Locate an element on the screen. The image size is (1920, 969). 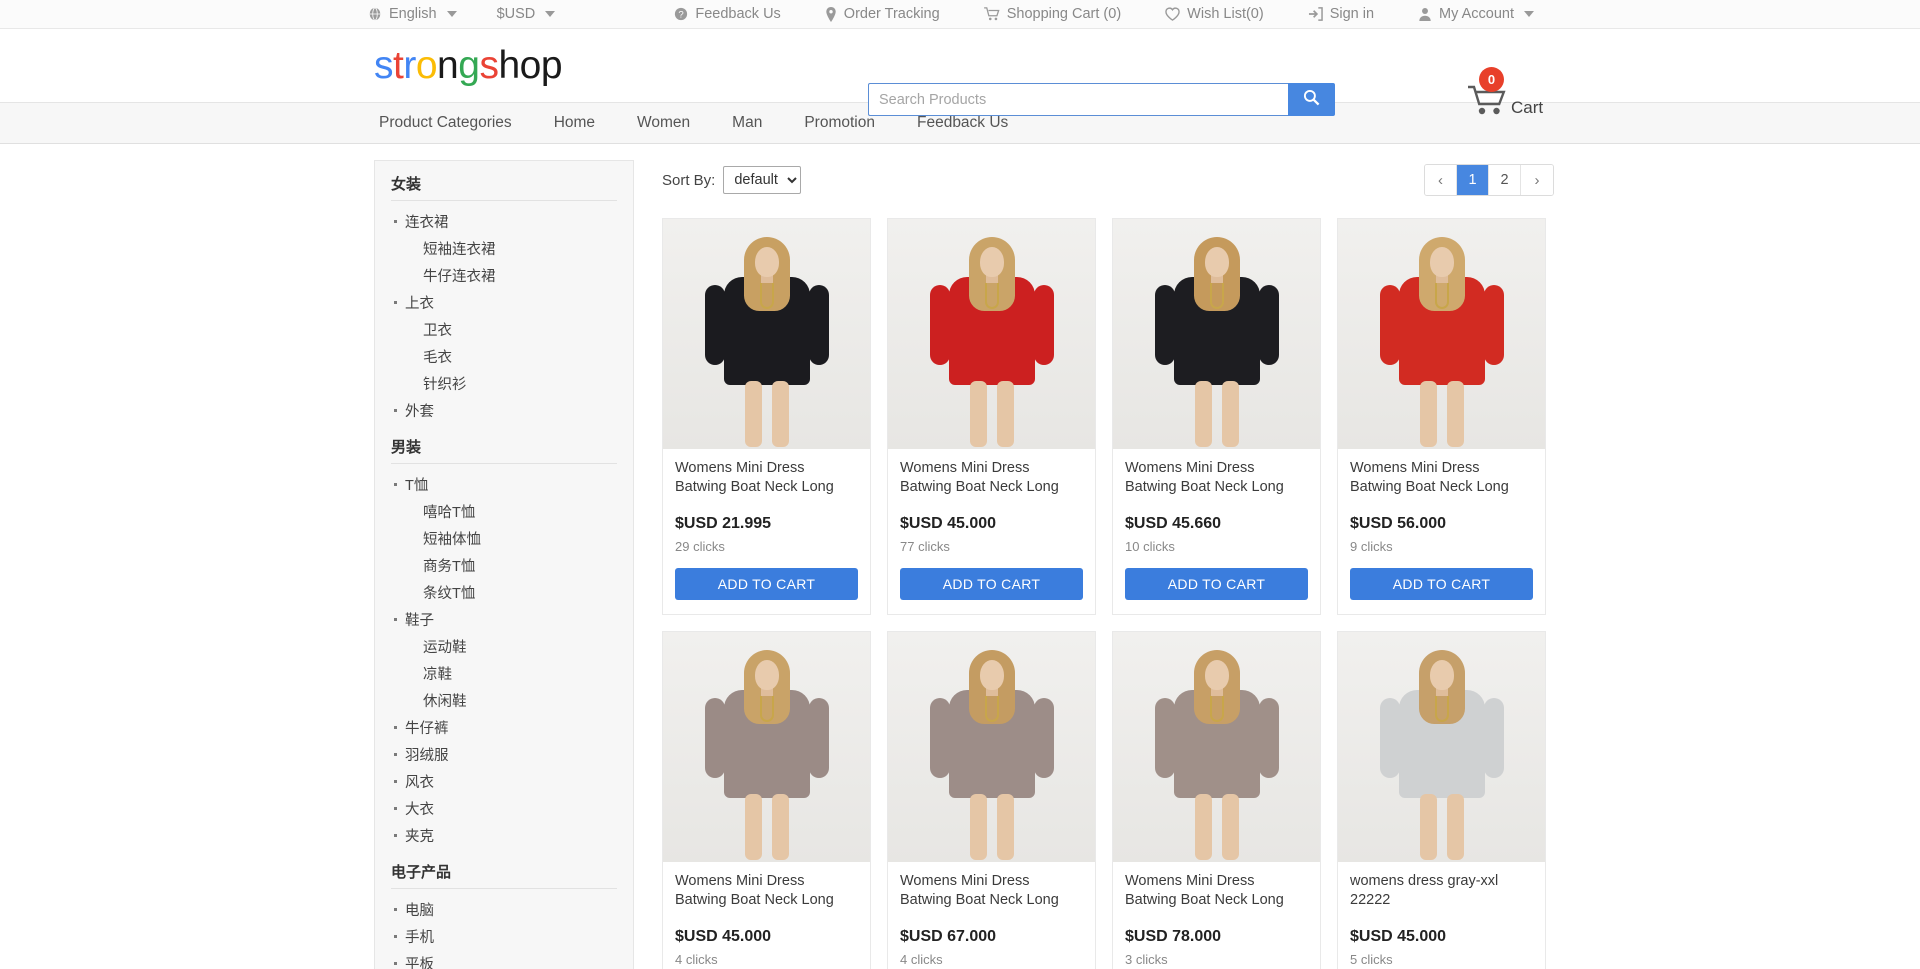
pagination-prev: ‹ is located at coordinates (1441, 180).